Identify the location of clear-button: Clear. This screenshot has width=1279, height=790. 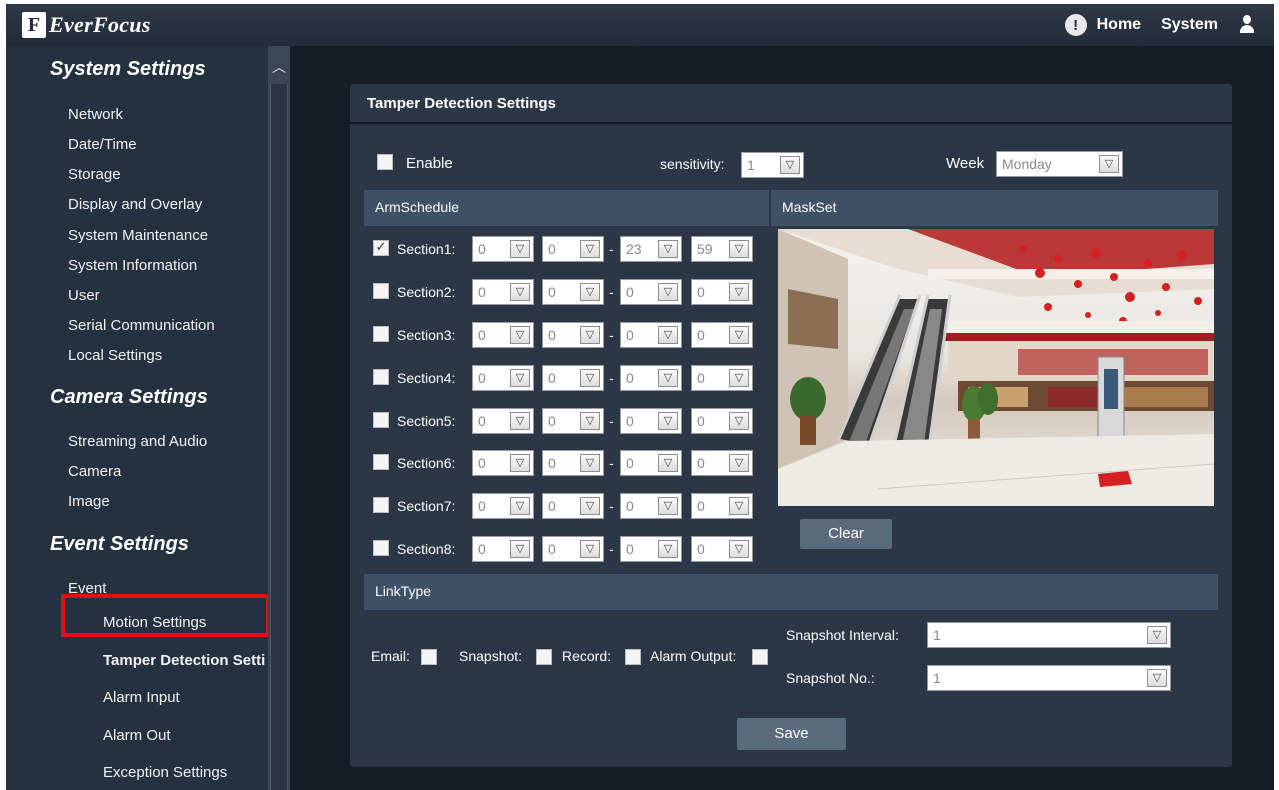
(846, 534).